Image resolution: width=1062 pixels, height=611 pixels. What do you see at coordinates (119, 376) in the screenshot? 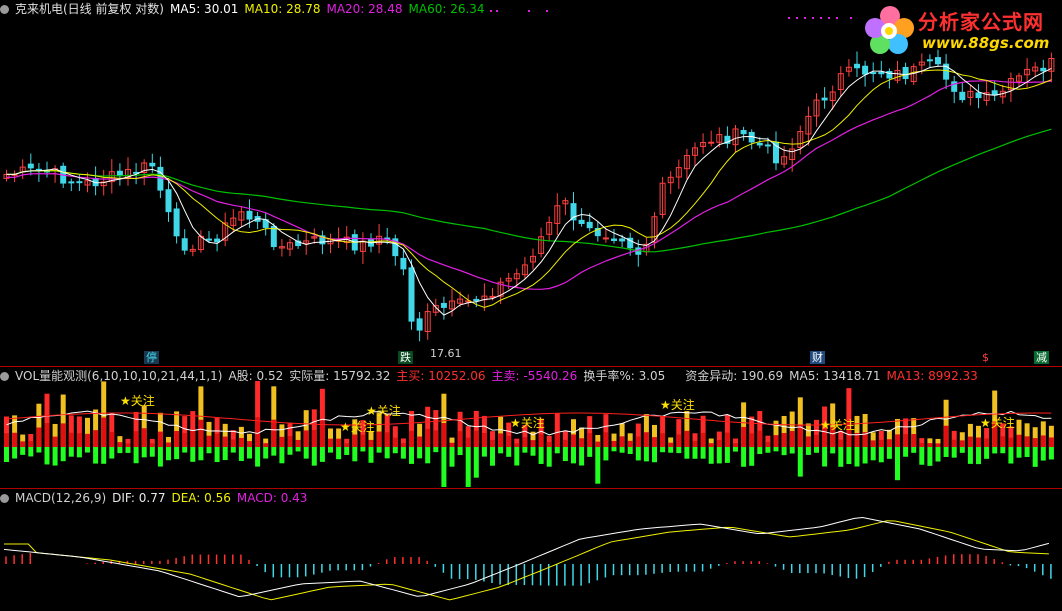
I see `vol-title: VOL量能观测(6,10,10,10,21,44,1,1)` at bounding box center [119, 376].